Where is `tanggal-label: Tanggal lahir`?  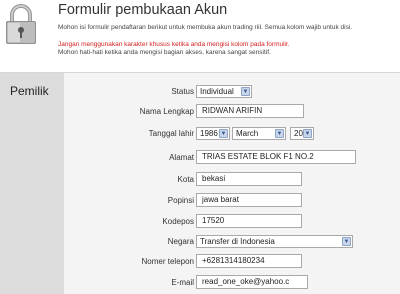 tanggal-label: Tanggal lahir is located at coordinates (171, 133).